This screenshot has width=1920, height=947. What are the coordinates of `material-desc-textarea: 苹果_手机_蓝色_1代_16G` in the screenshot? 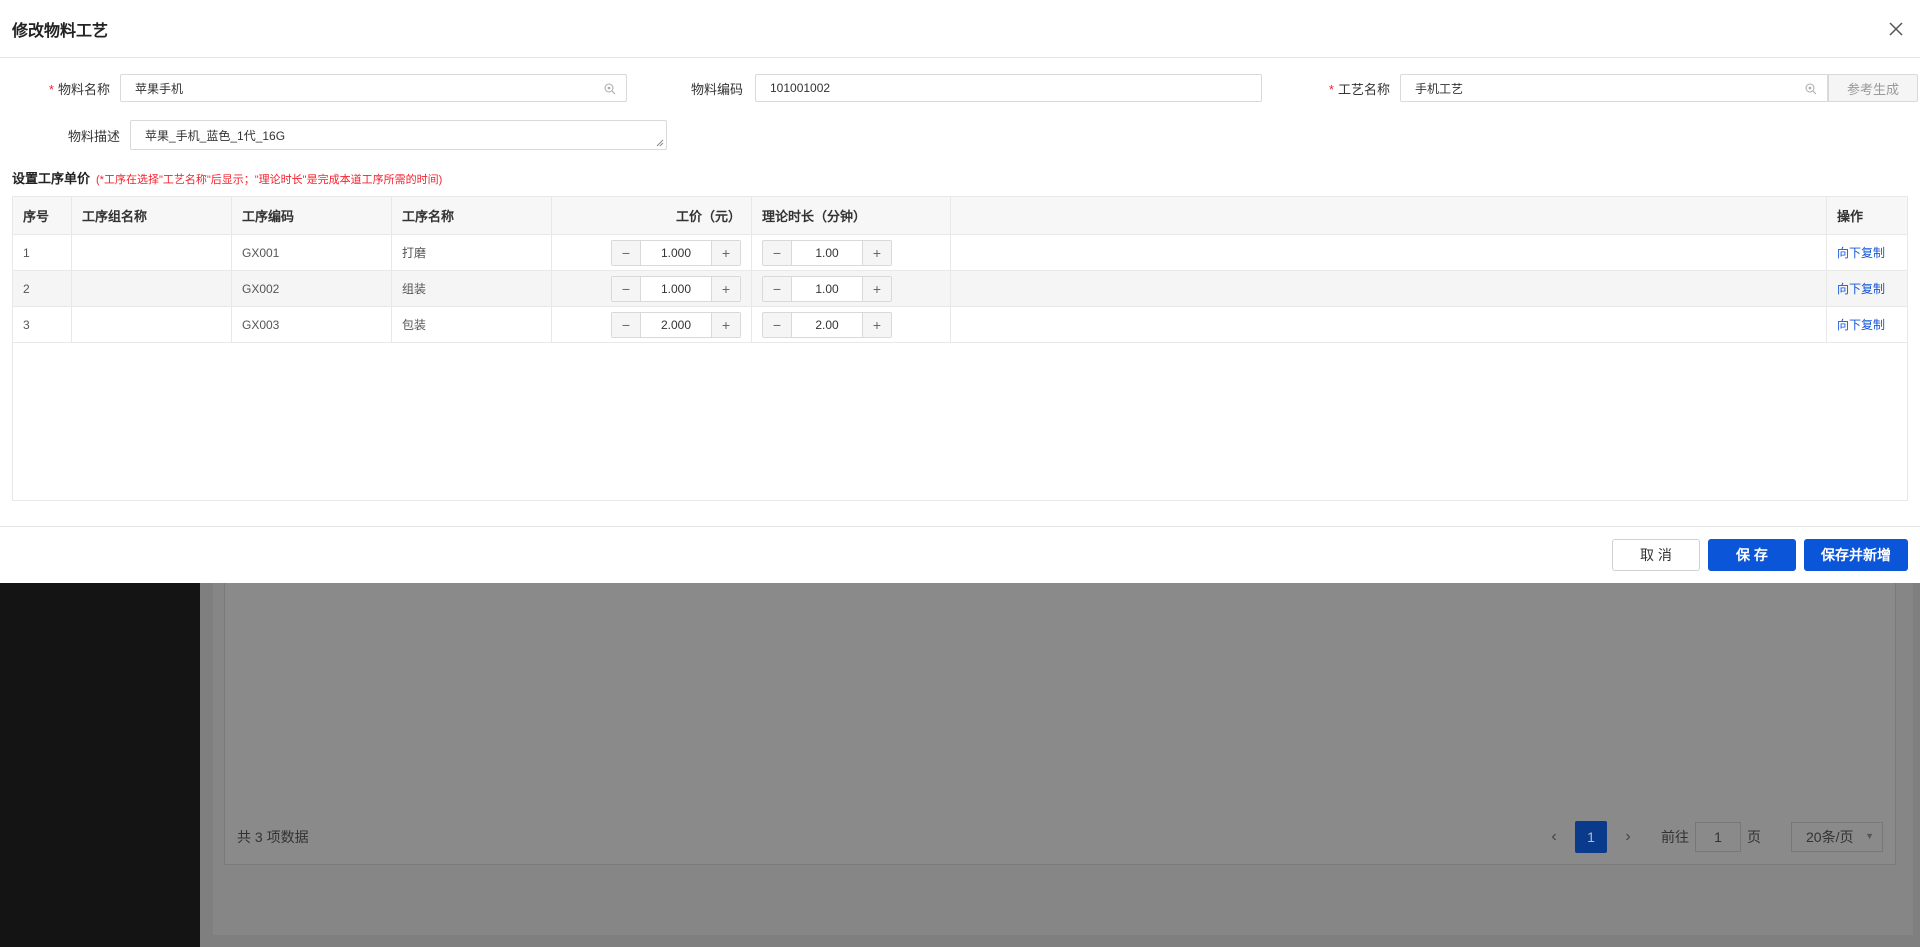 It's located at (398, 135).